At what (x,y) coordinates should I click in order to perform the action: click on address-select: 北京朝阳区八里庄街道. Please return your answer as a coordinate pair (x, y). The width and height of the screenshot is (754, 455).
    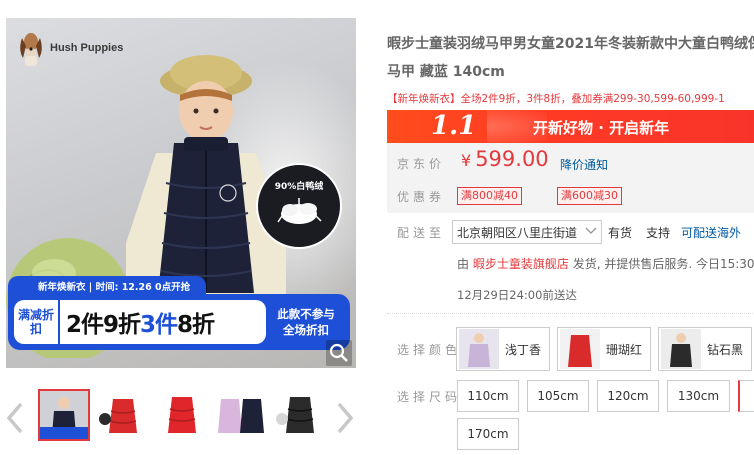
    Looking at the image, I should click on (527, 232).